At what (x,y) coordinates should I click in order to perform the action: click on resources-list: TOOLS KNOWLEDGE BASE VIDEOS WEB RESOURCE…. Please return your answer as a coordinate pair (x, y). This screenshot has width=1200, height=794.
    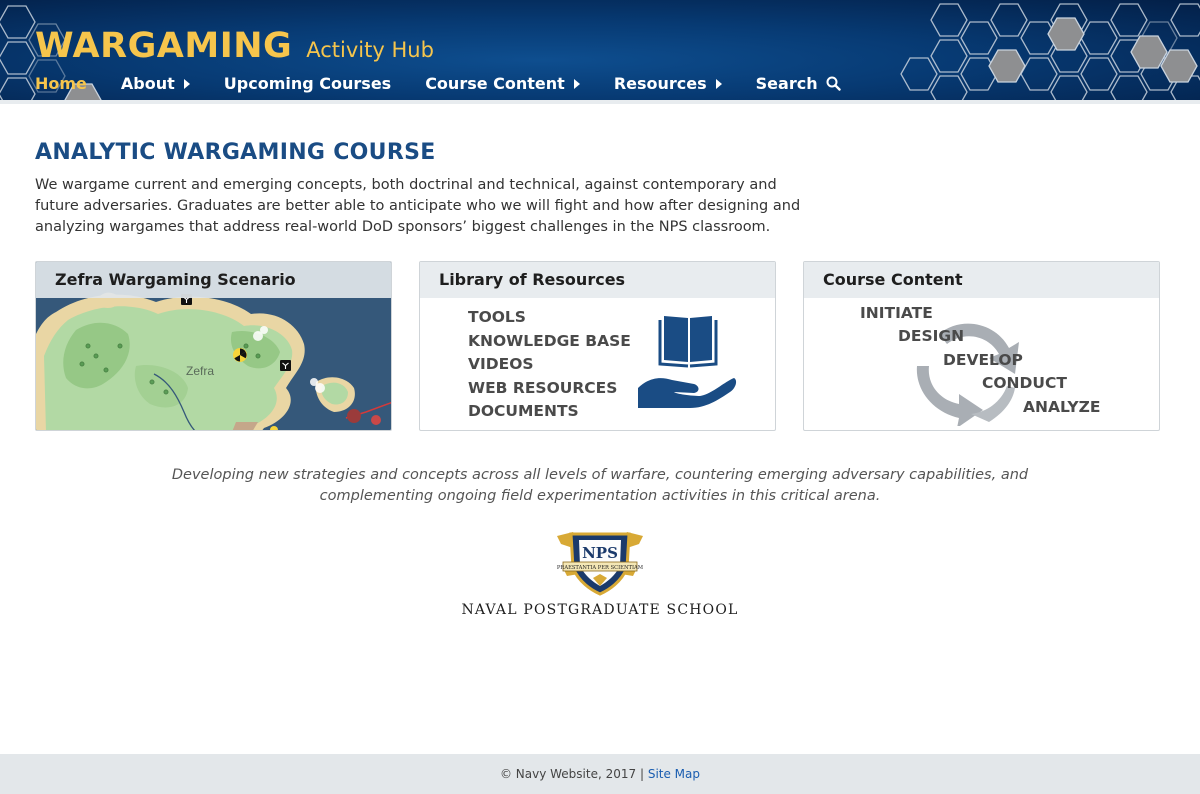
    Looking at the image, I should click on (549, 365).